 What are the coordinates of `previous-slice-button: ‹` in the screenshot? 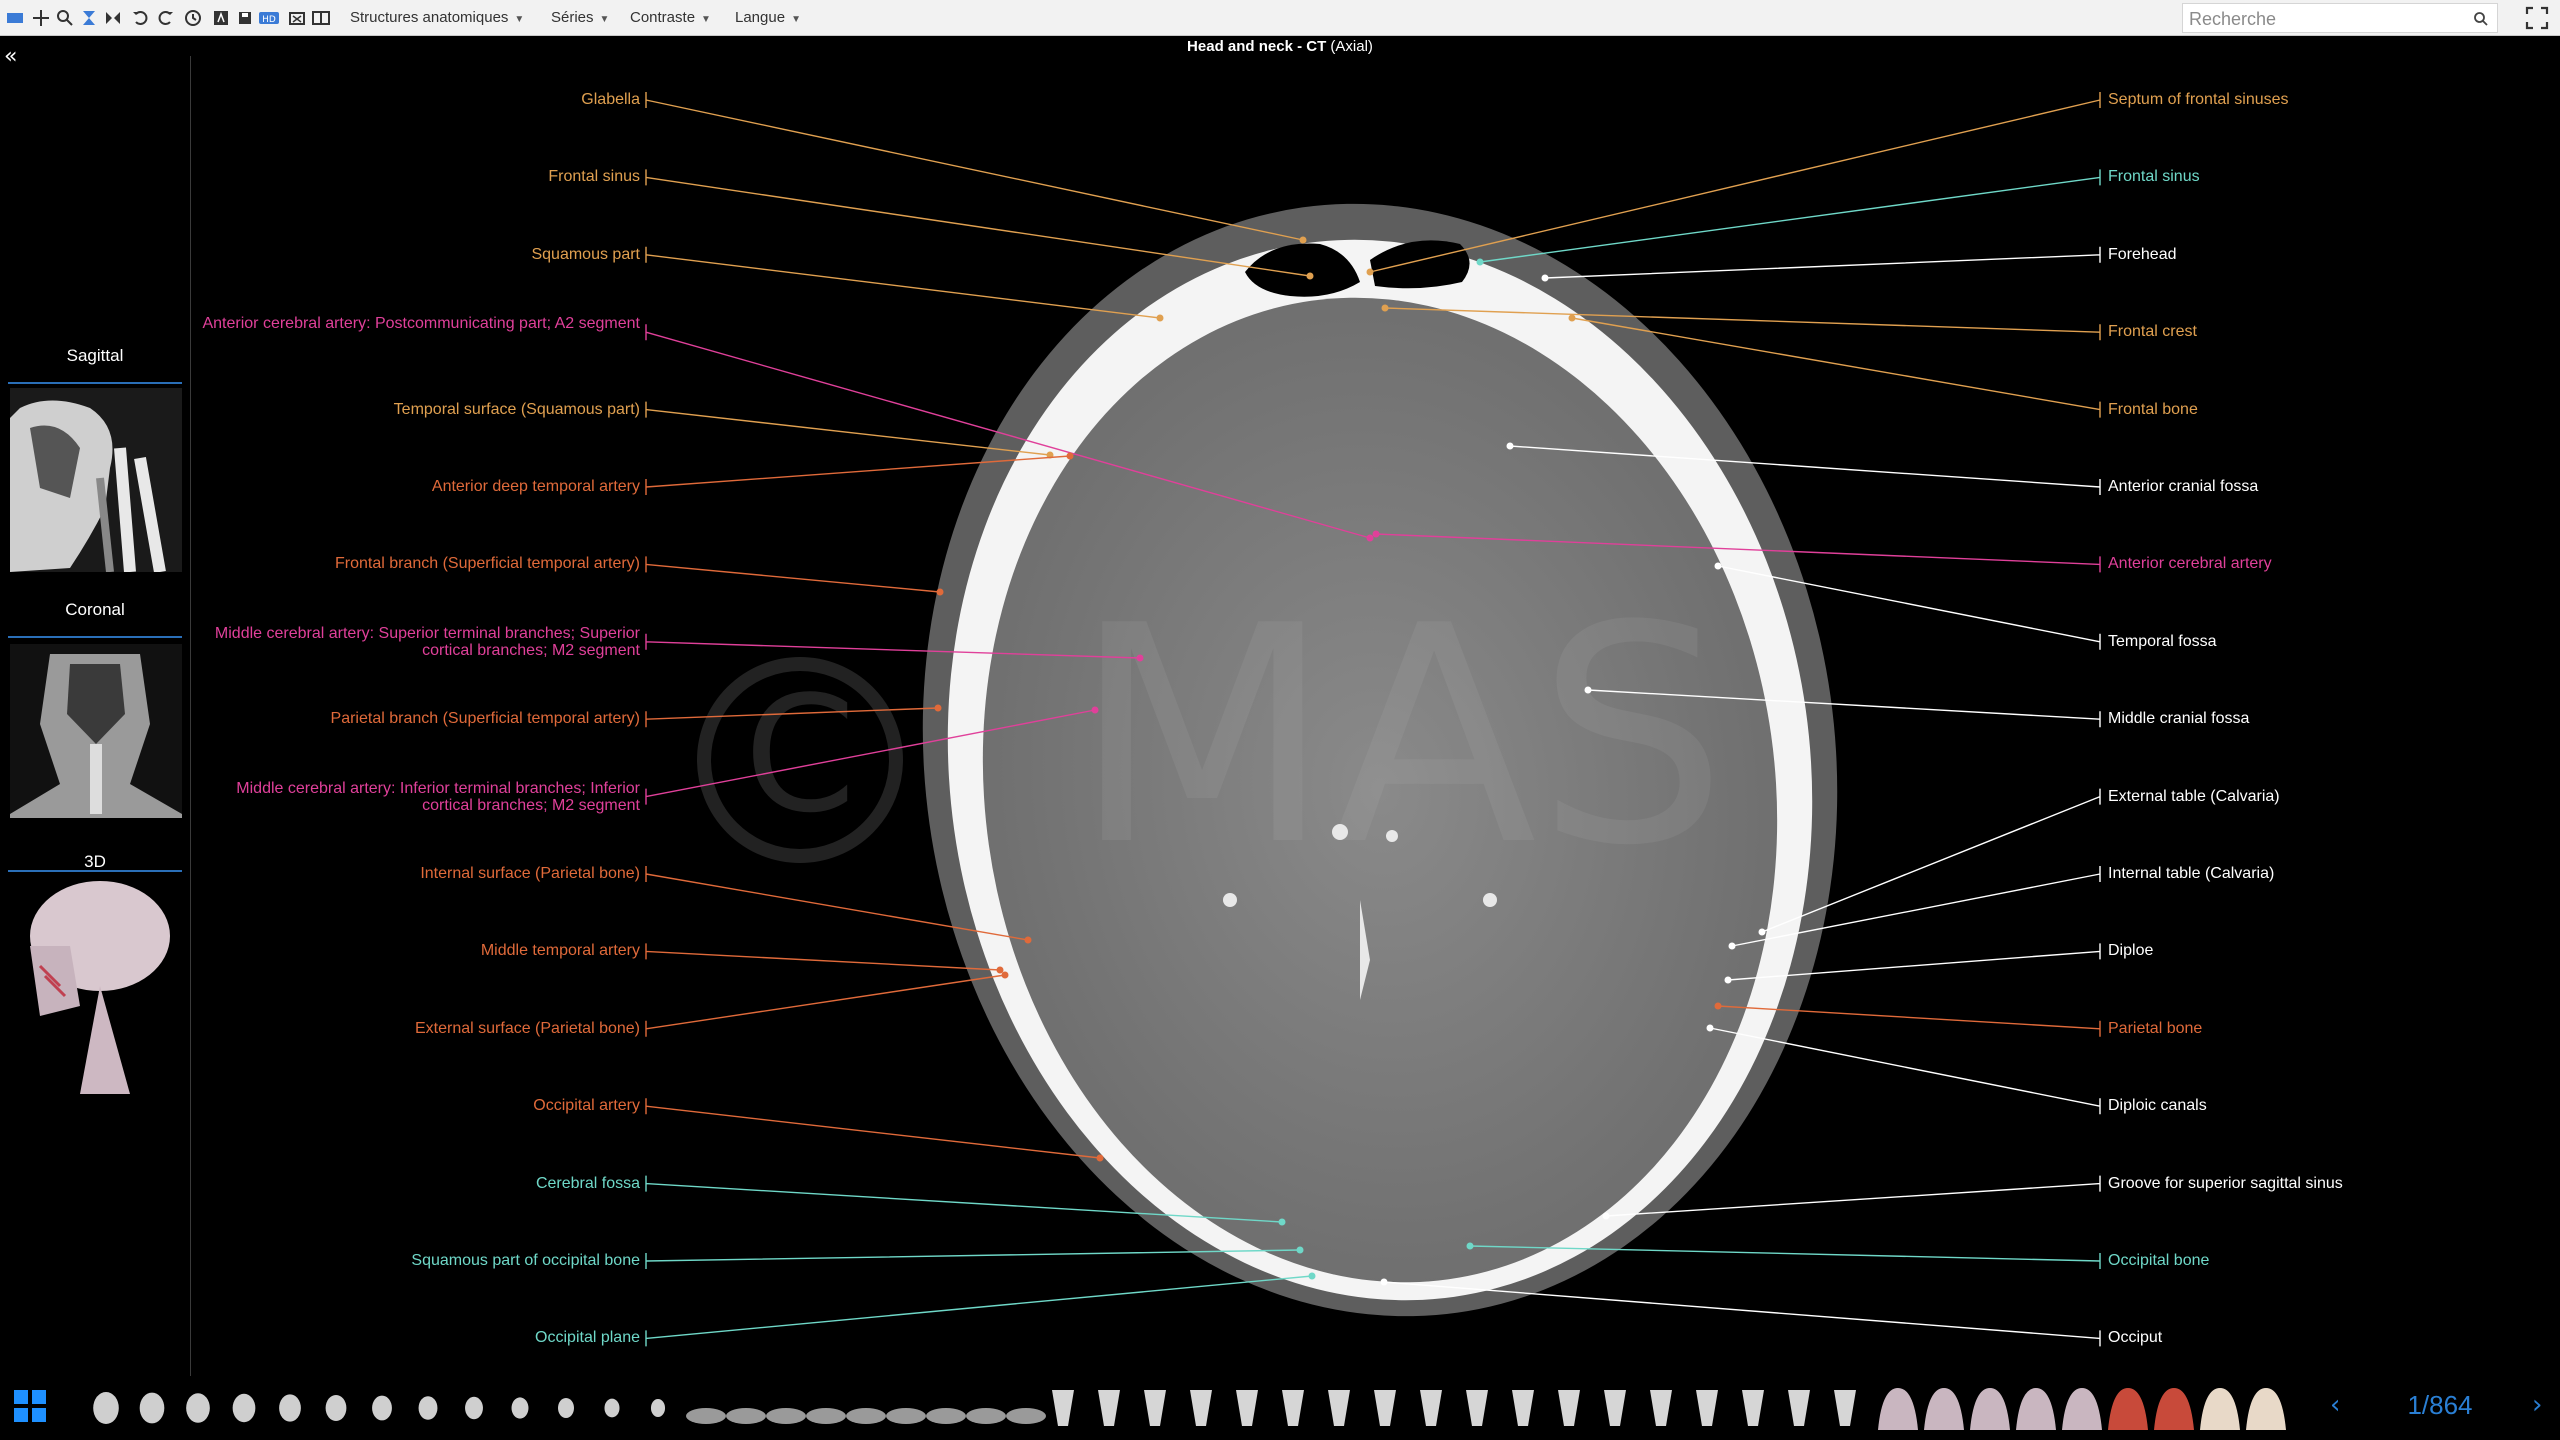 It's located at (2335, 1405).